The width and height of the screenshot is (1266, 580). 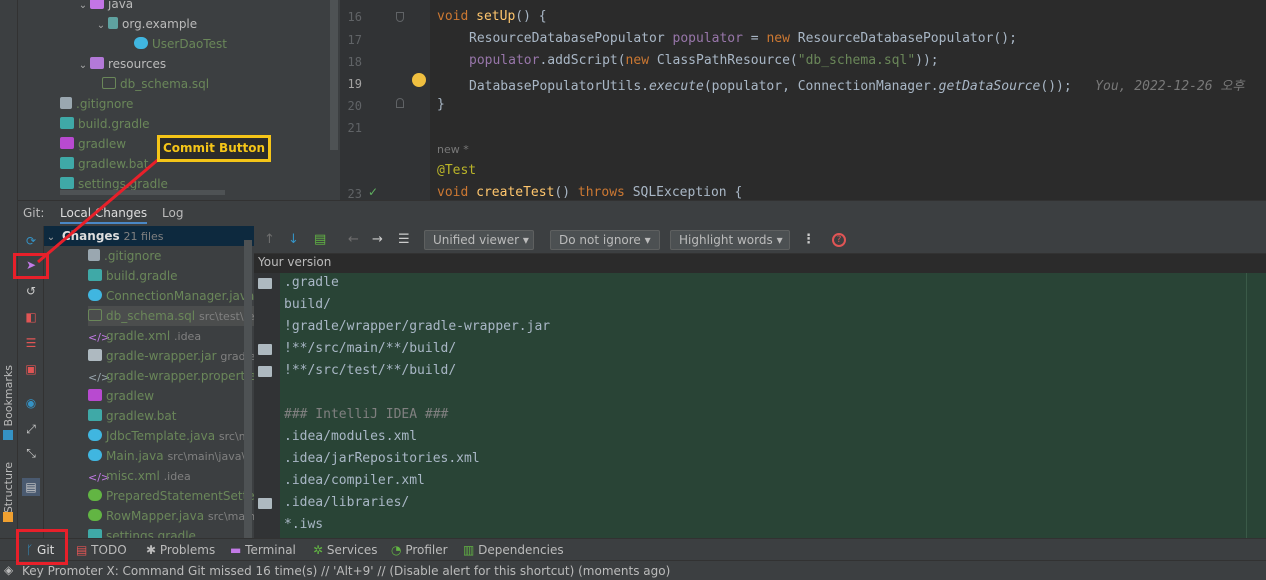 What do you see at coordinates (99, 210) in the screenshot?
I see `callout-arrow` at bounding box center [99, 210].